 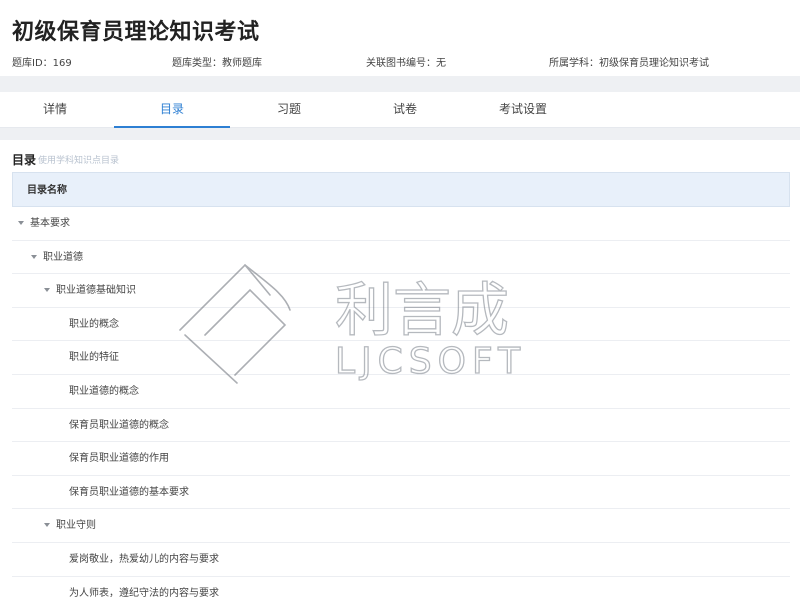 What do you see at coordinates (136, 32) in the screenshot?
I see `page-title: 初级保育员理论知识考试` at bounding box center [136, 32].